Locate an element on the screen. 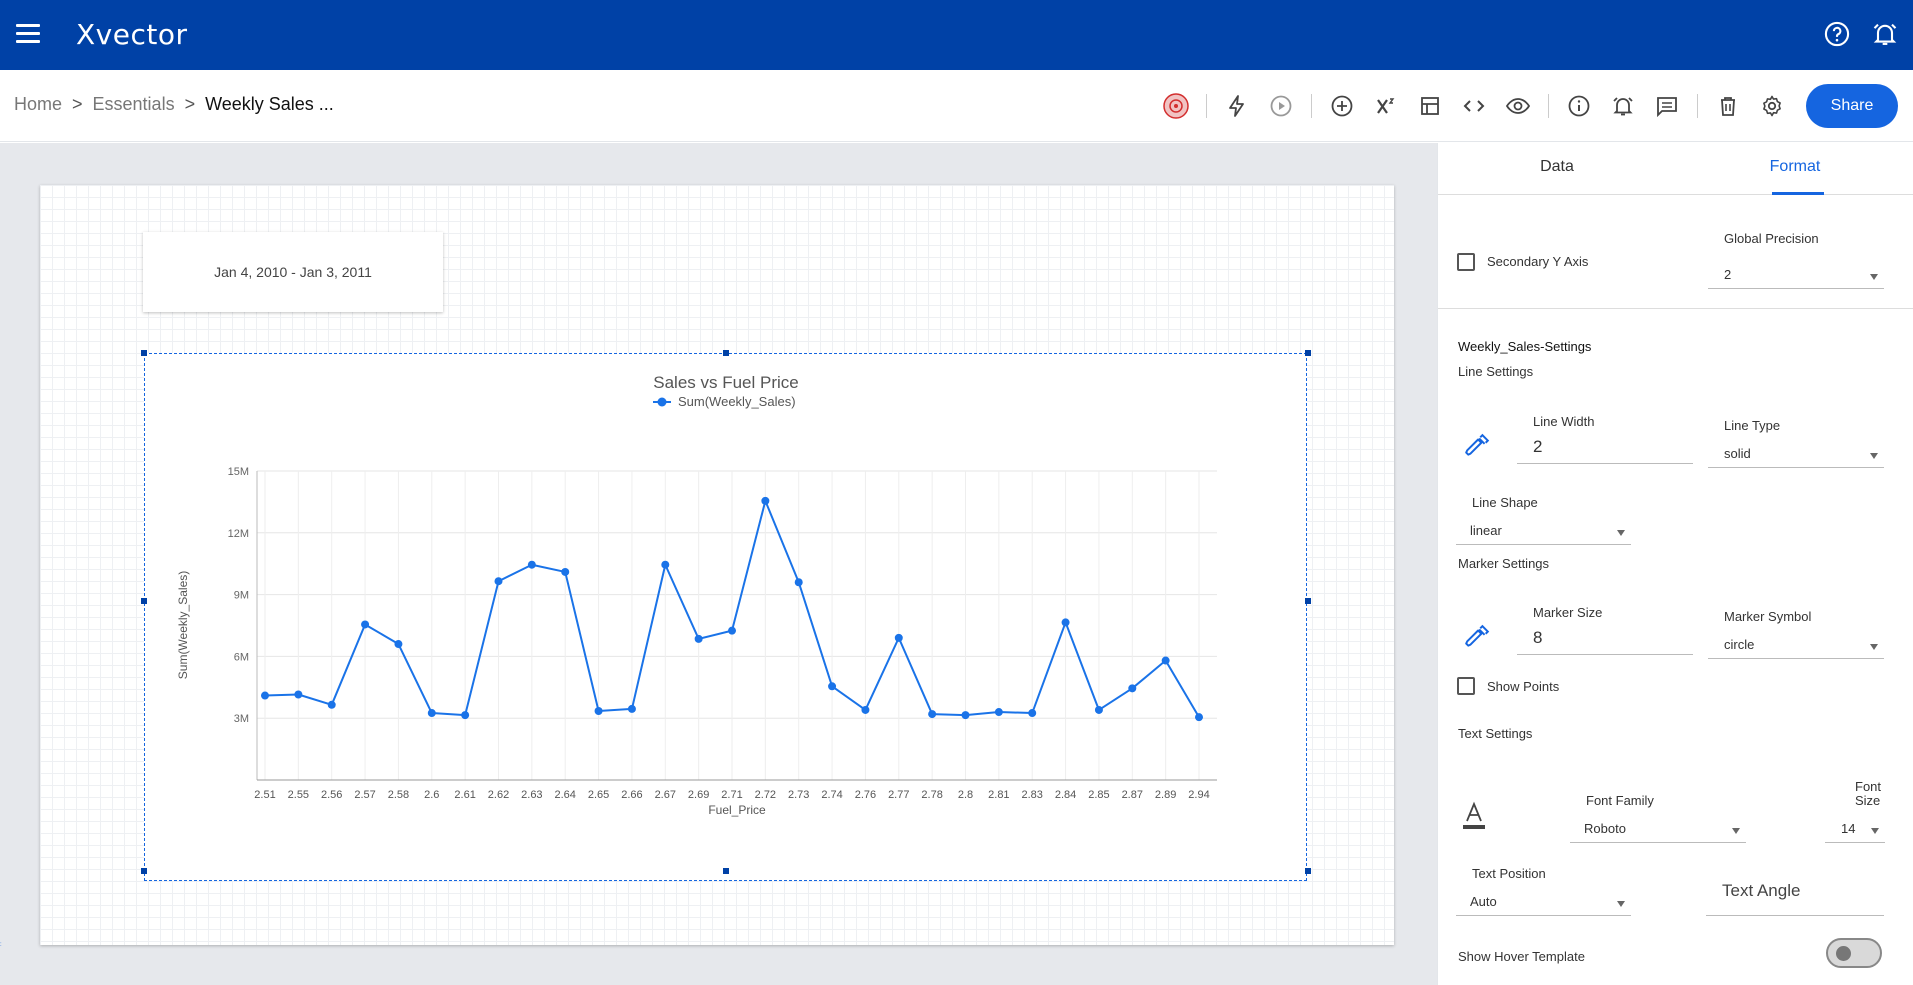 The image size is (1913, 985). font-family-select: Font Family Roboto is located at coordinates (1658, 818).